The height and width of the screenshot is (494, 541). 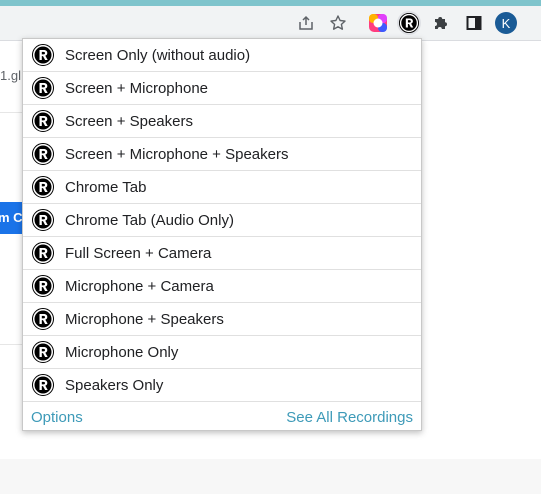 I want to click on menu-item-label: Microphone + Speakers, so click(x=144, y=319).